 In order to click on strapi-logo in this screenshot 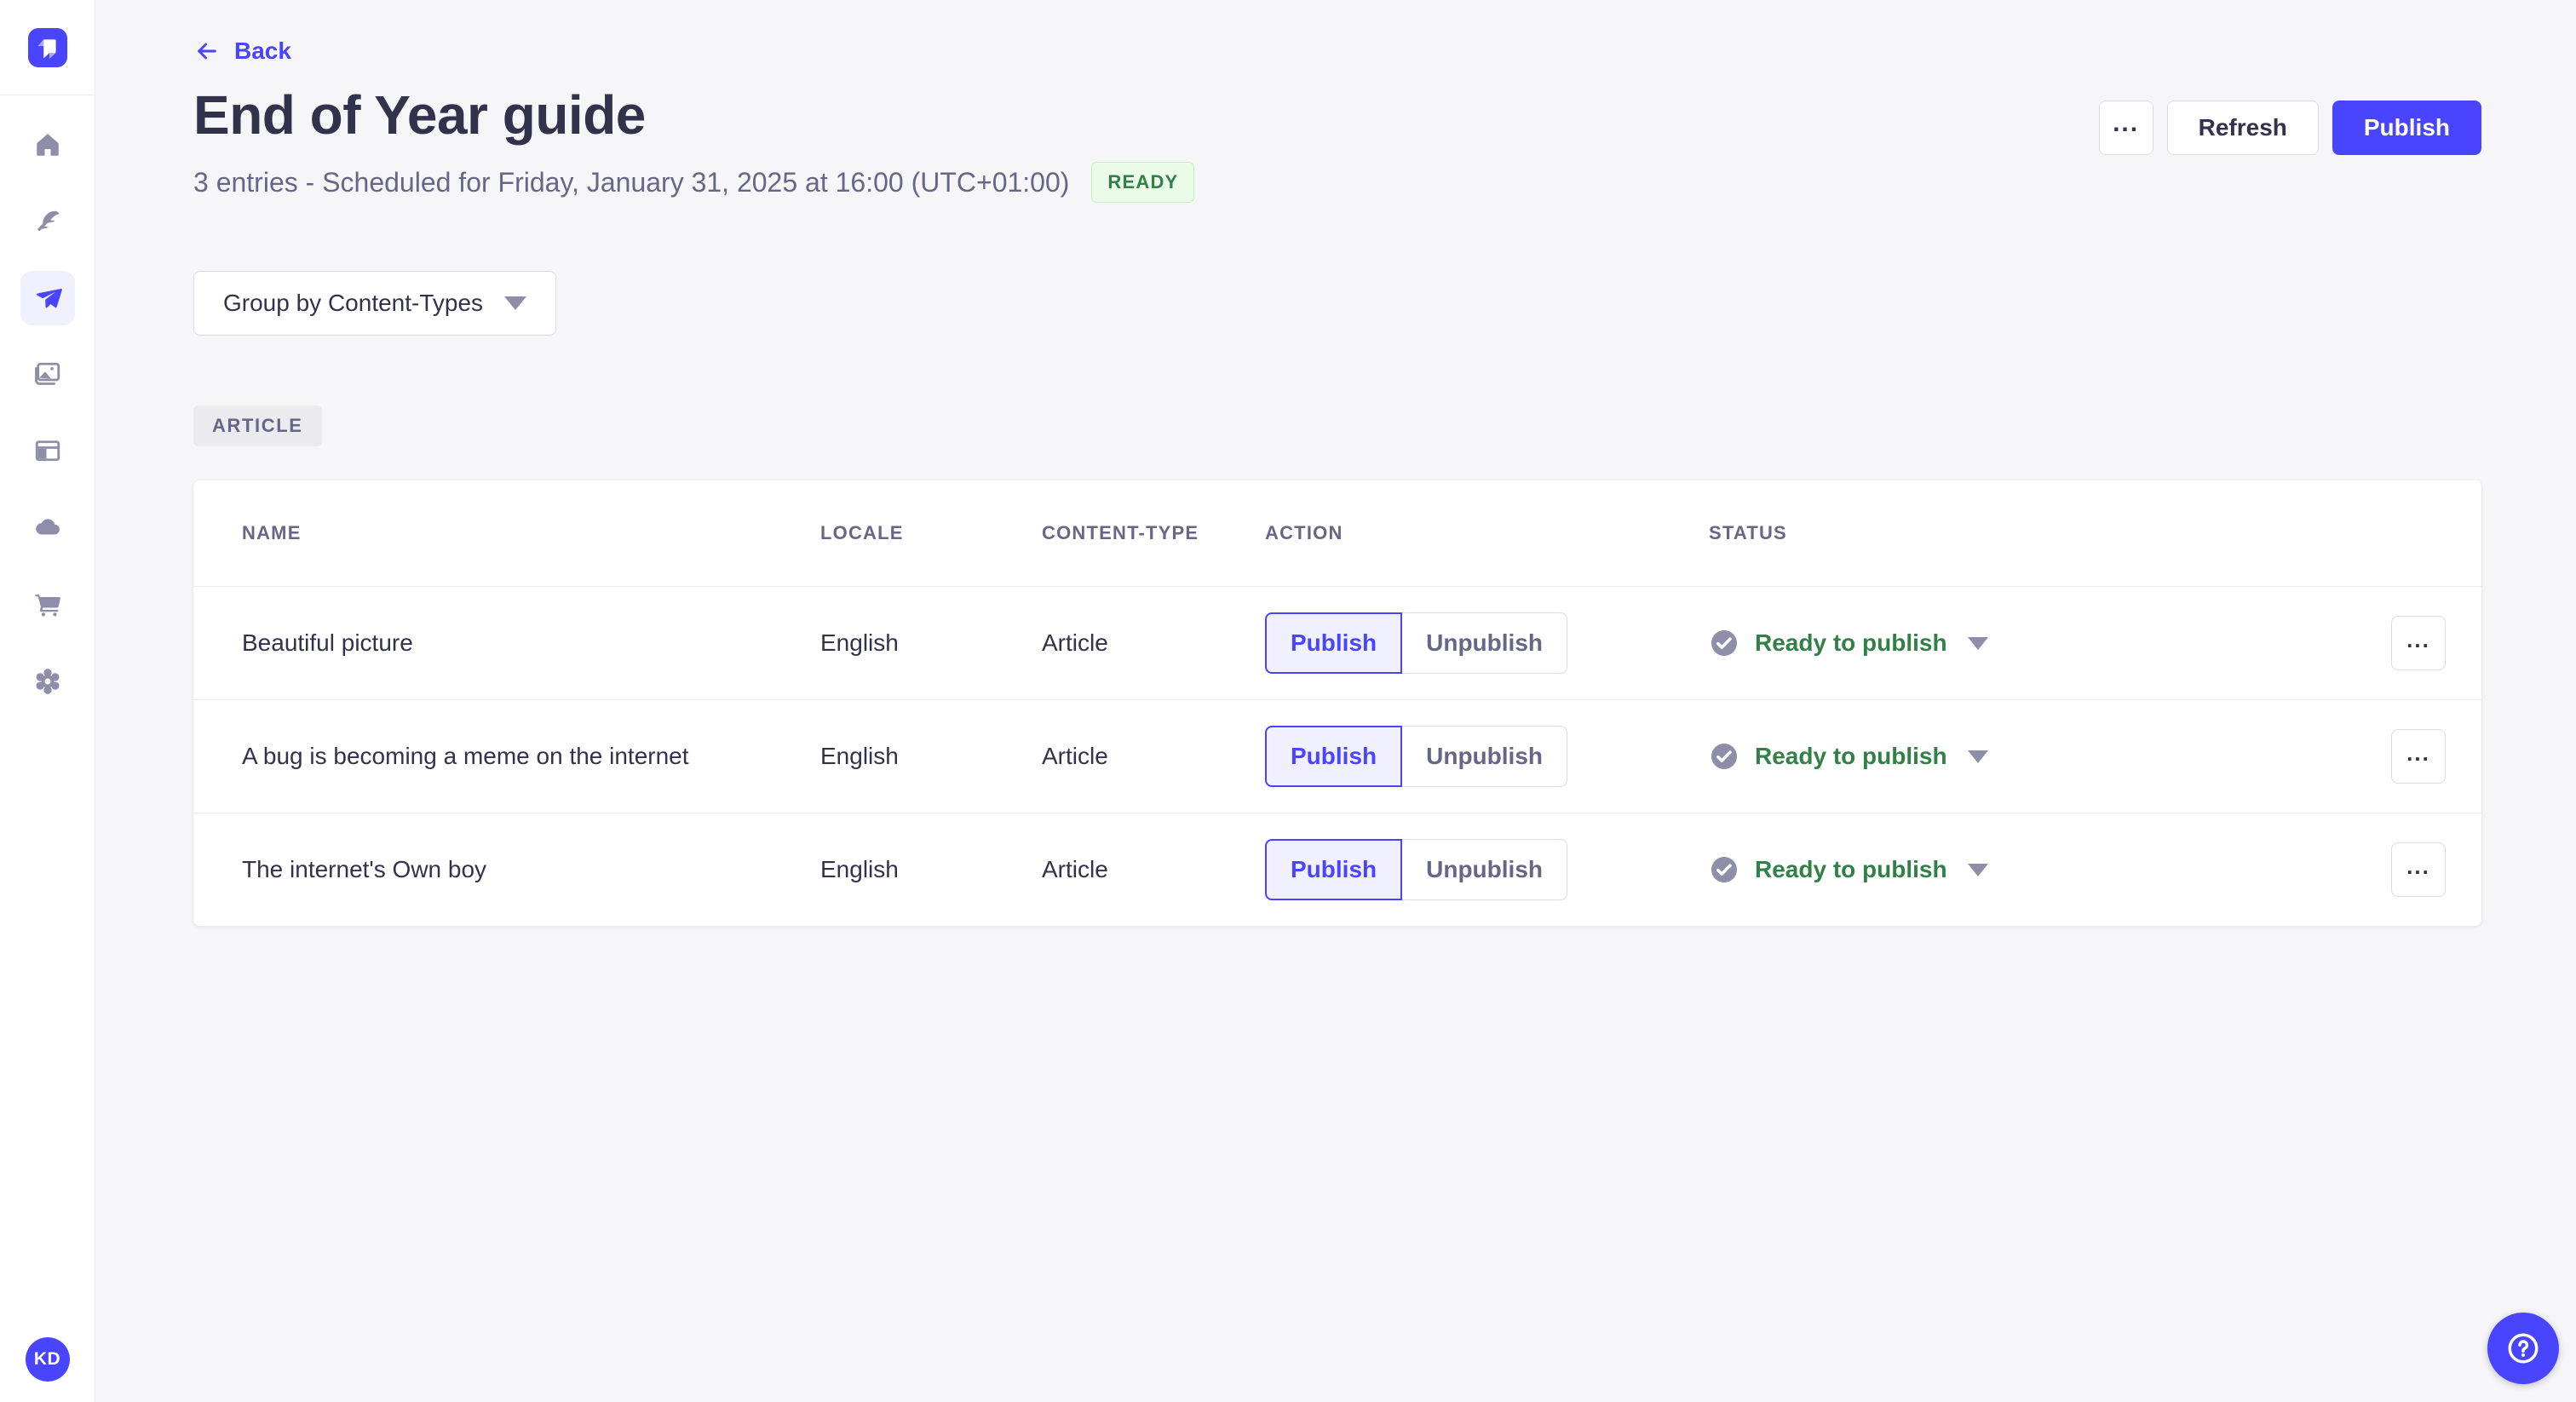, I will do `click(47, 47)`.